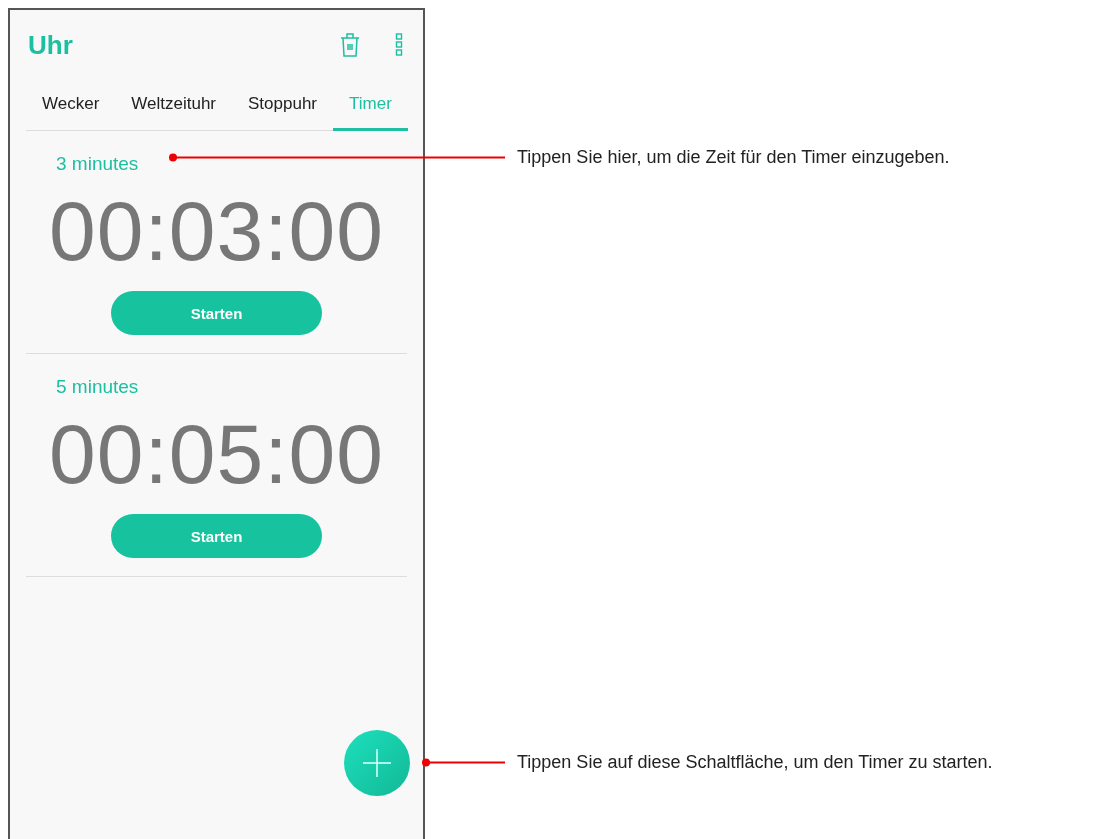 The height and width of the screenshot is (839, 1109). I want to click on timer-label: 3 minutes, so click(97, 164).